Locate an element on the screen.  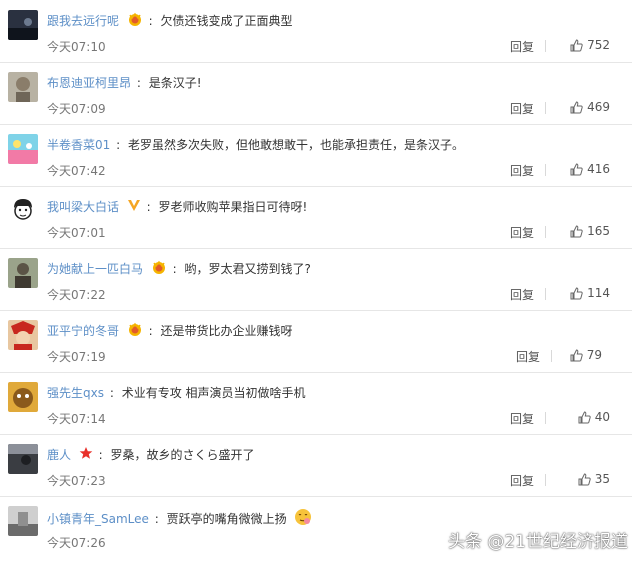
username: 鹿人 is located at coordinates (59, 455).